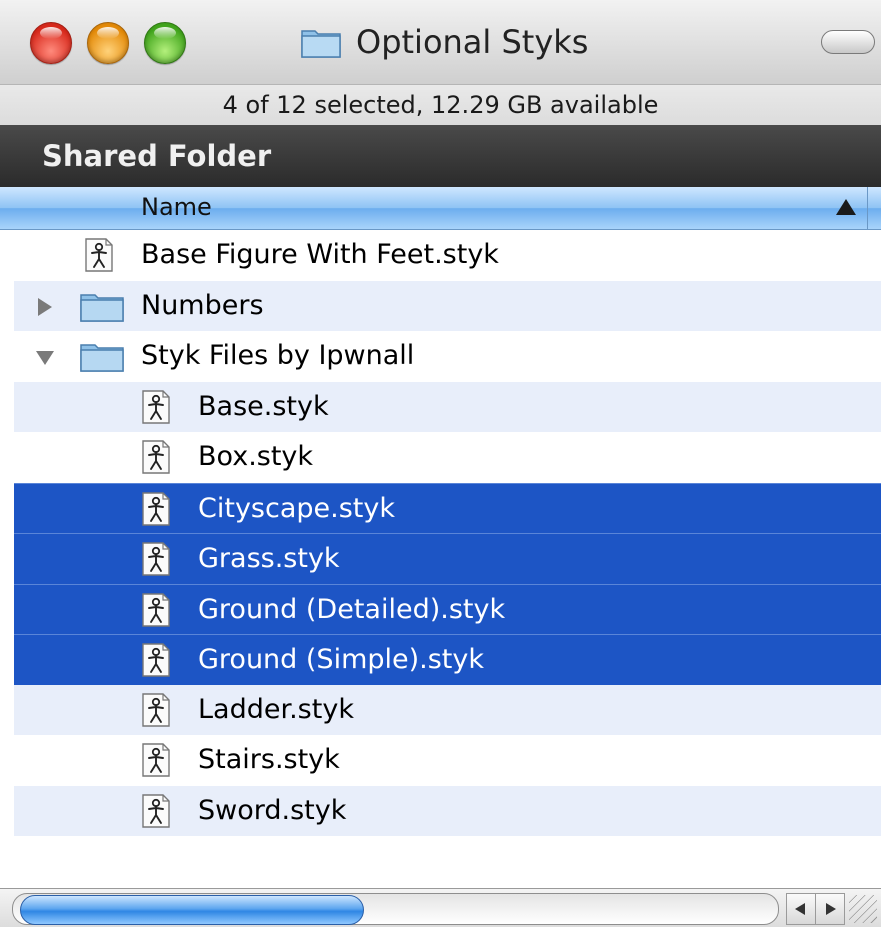  What do you see at coordinates (447, 861) in the screenshot?
I see `empty-row` at bounding box center [447, 861].